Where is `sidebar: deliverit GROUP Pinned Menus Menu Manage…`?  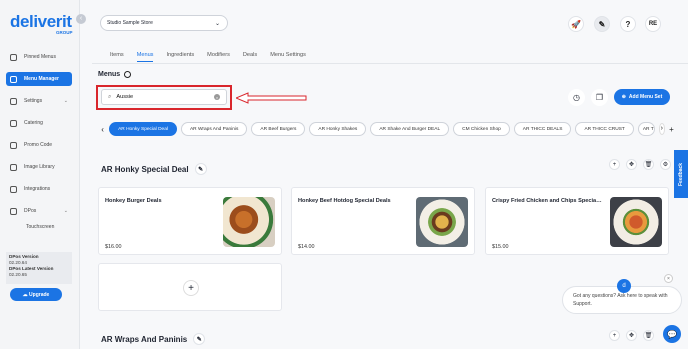
sidebar: deliverit GROUP Pinned Menus Menu Manage… is located at coordinates (40, 174).